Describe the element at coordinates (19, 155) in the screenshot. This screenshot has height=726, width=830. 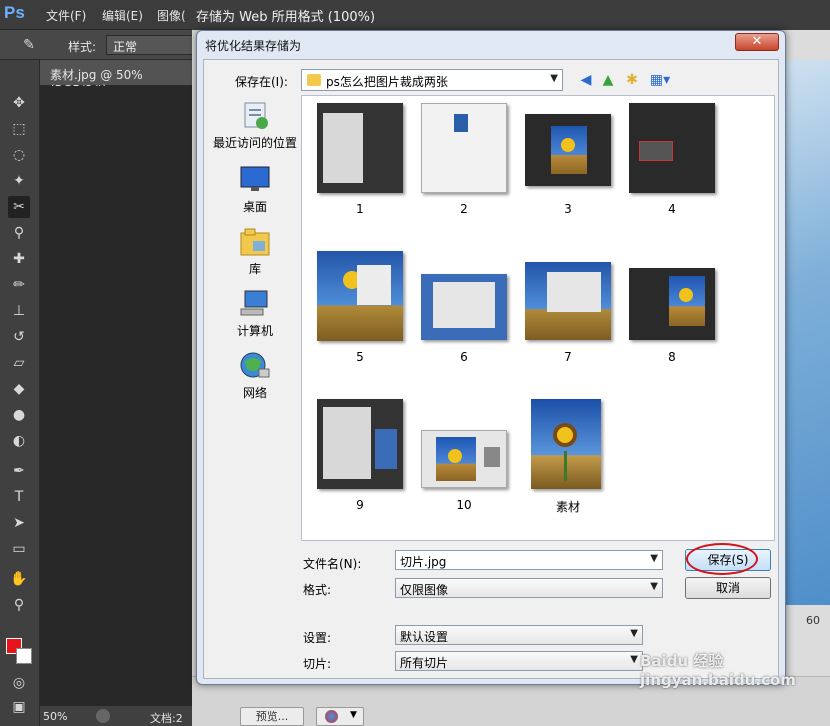
I see `lasso-tool-icon: ◌` at that location.